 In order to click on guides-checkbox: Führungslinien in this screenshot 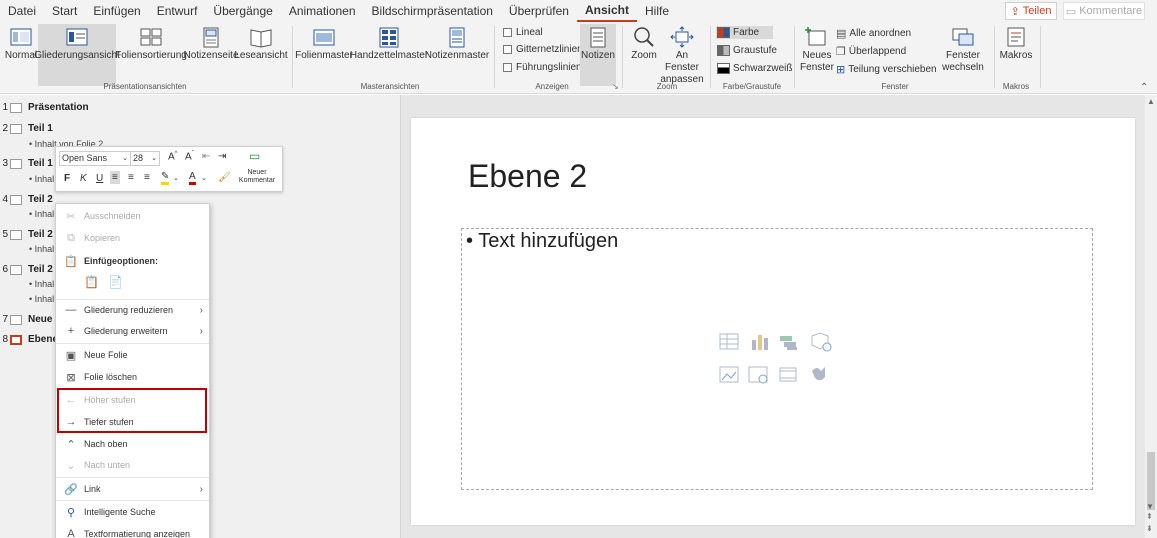, I will do `click(542, 67)`.